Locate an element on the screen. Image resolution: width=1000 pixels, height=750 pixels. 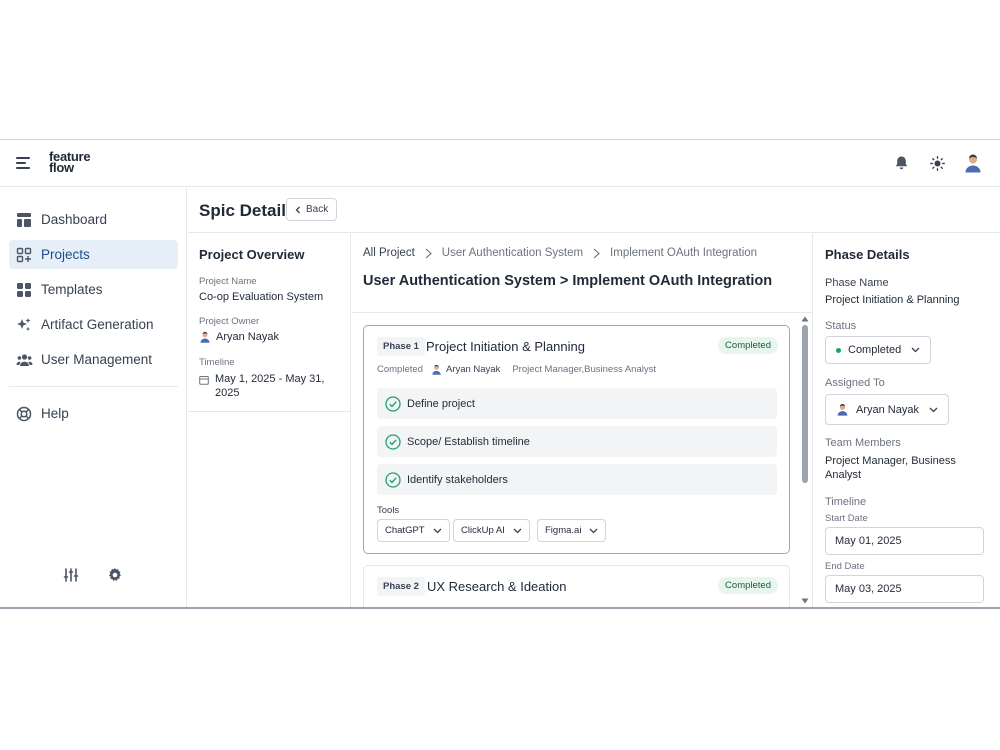
tool-dropdown-clickup: ClickUp AI is located at coordinates (491, 530).